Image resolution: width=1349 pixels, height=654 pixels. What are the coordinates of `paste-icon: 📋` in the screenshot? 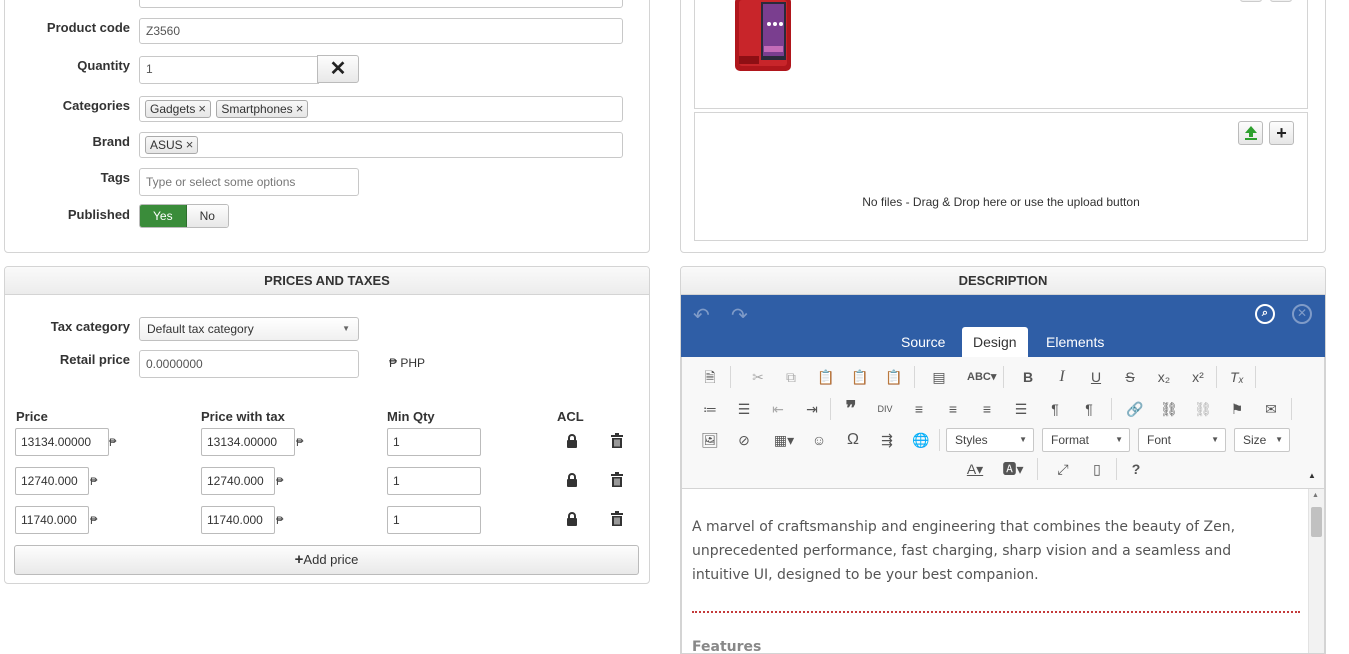 It's located at (826, 377).